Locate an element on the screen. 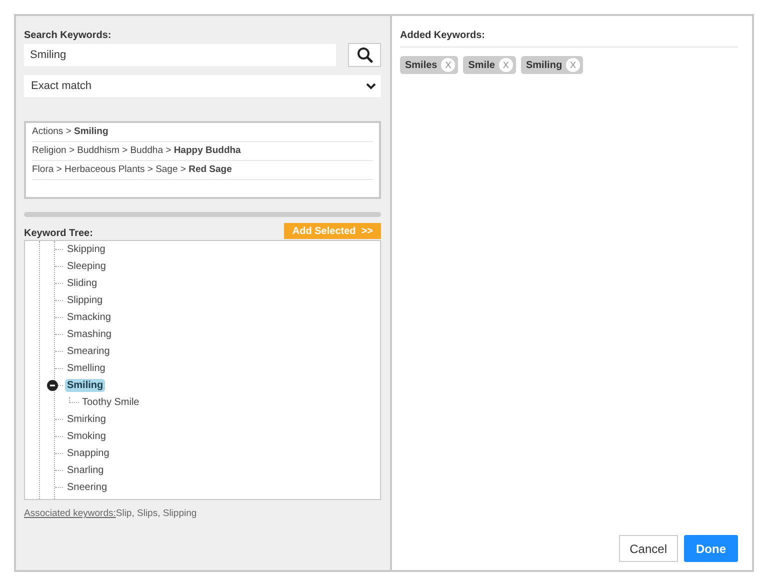 Image resolution: width=760 pixels, height=584 pixels. tree-item: Slipping is located at coordinates (85, 300).